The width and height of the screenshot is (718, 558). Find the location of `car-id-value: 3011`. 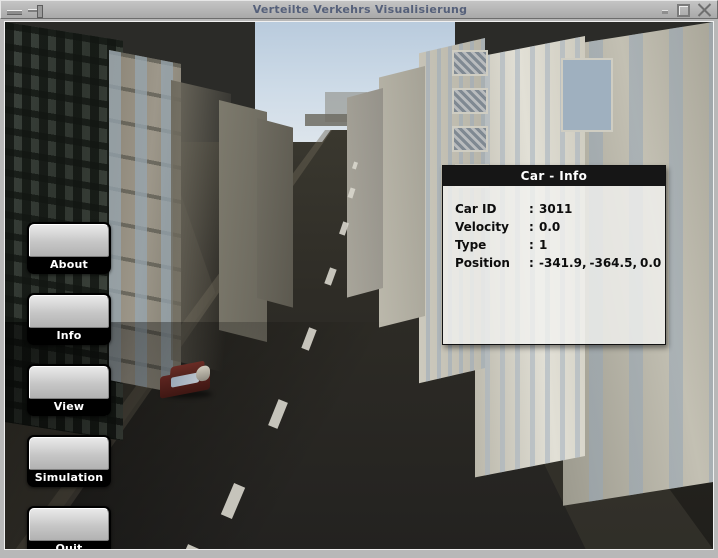

car-id-value: 3011 is located at coordinates (556, 209).